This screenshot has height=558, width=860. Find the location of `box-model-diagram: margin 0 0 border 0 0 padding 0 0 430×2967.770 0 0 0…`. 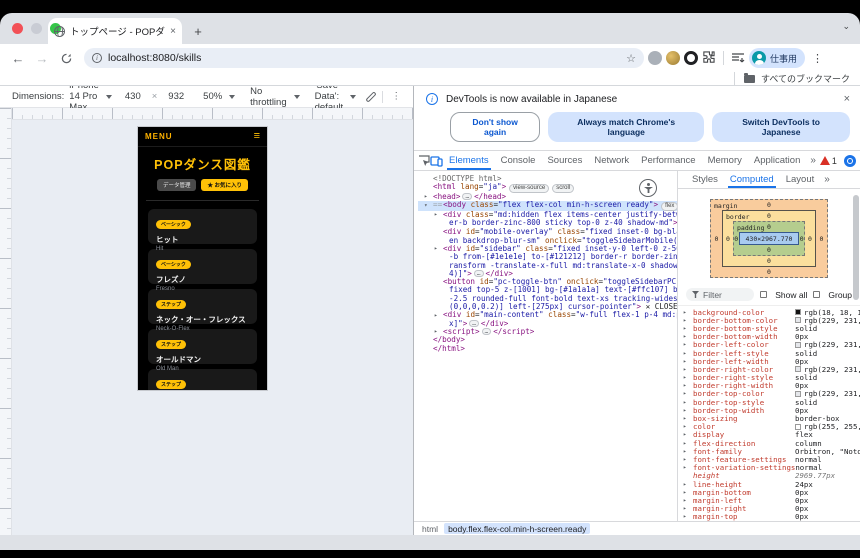

box-model-diagram: margin 0 0 border 0 0 padding 0 0 430×2967.770 0 0 0… is located at coordinates (769, 236).